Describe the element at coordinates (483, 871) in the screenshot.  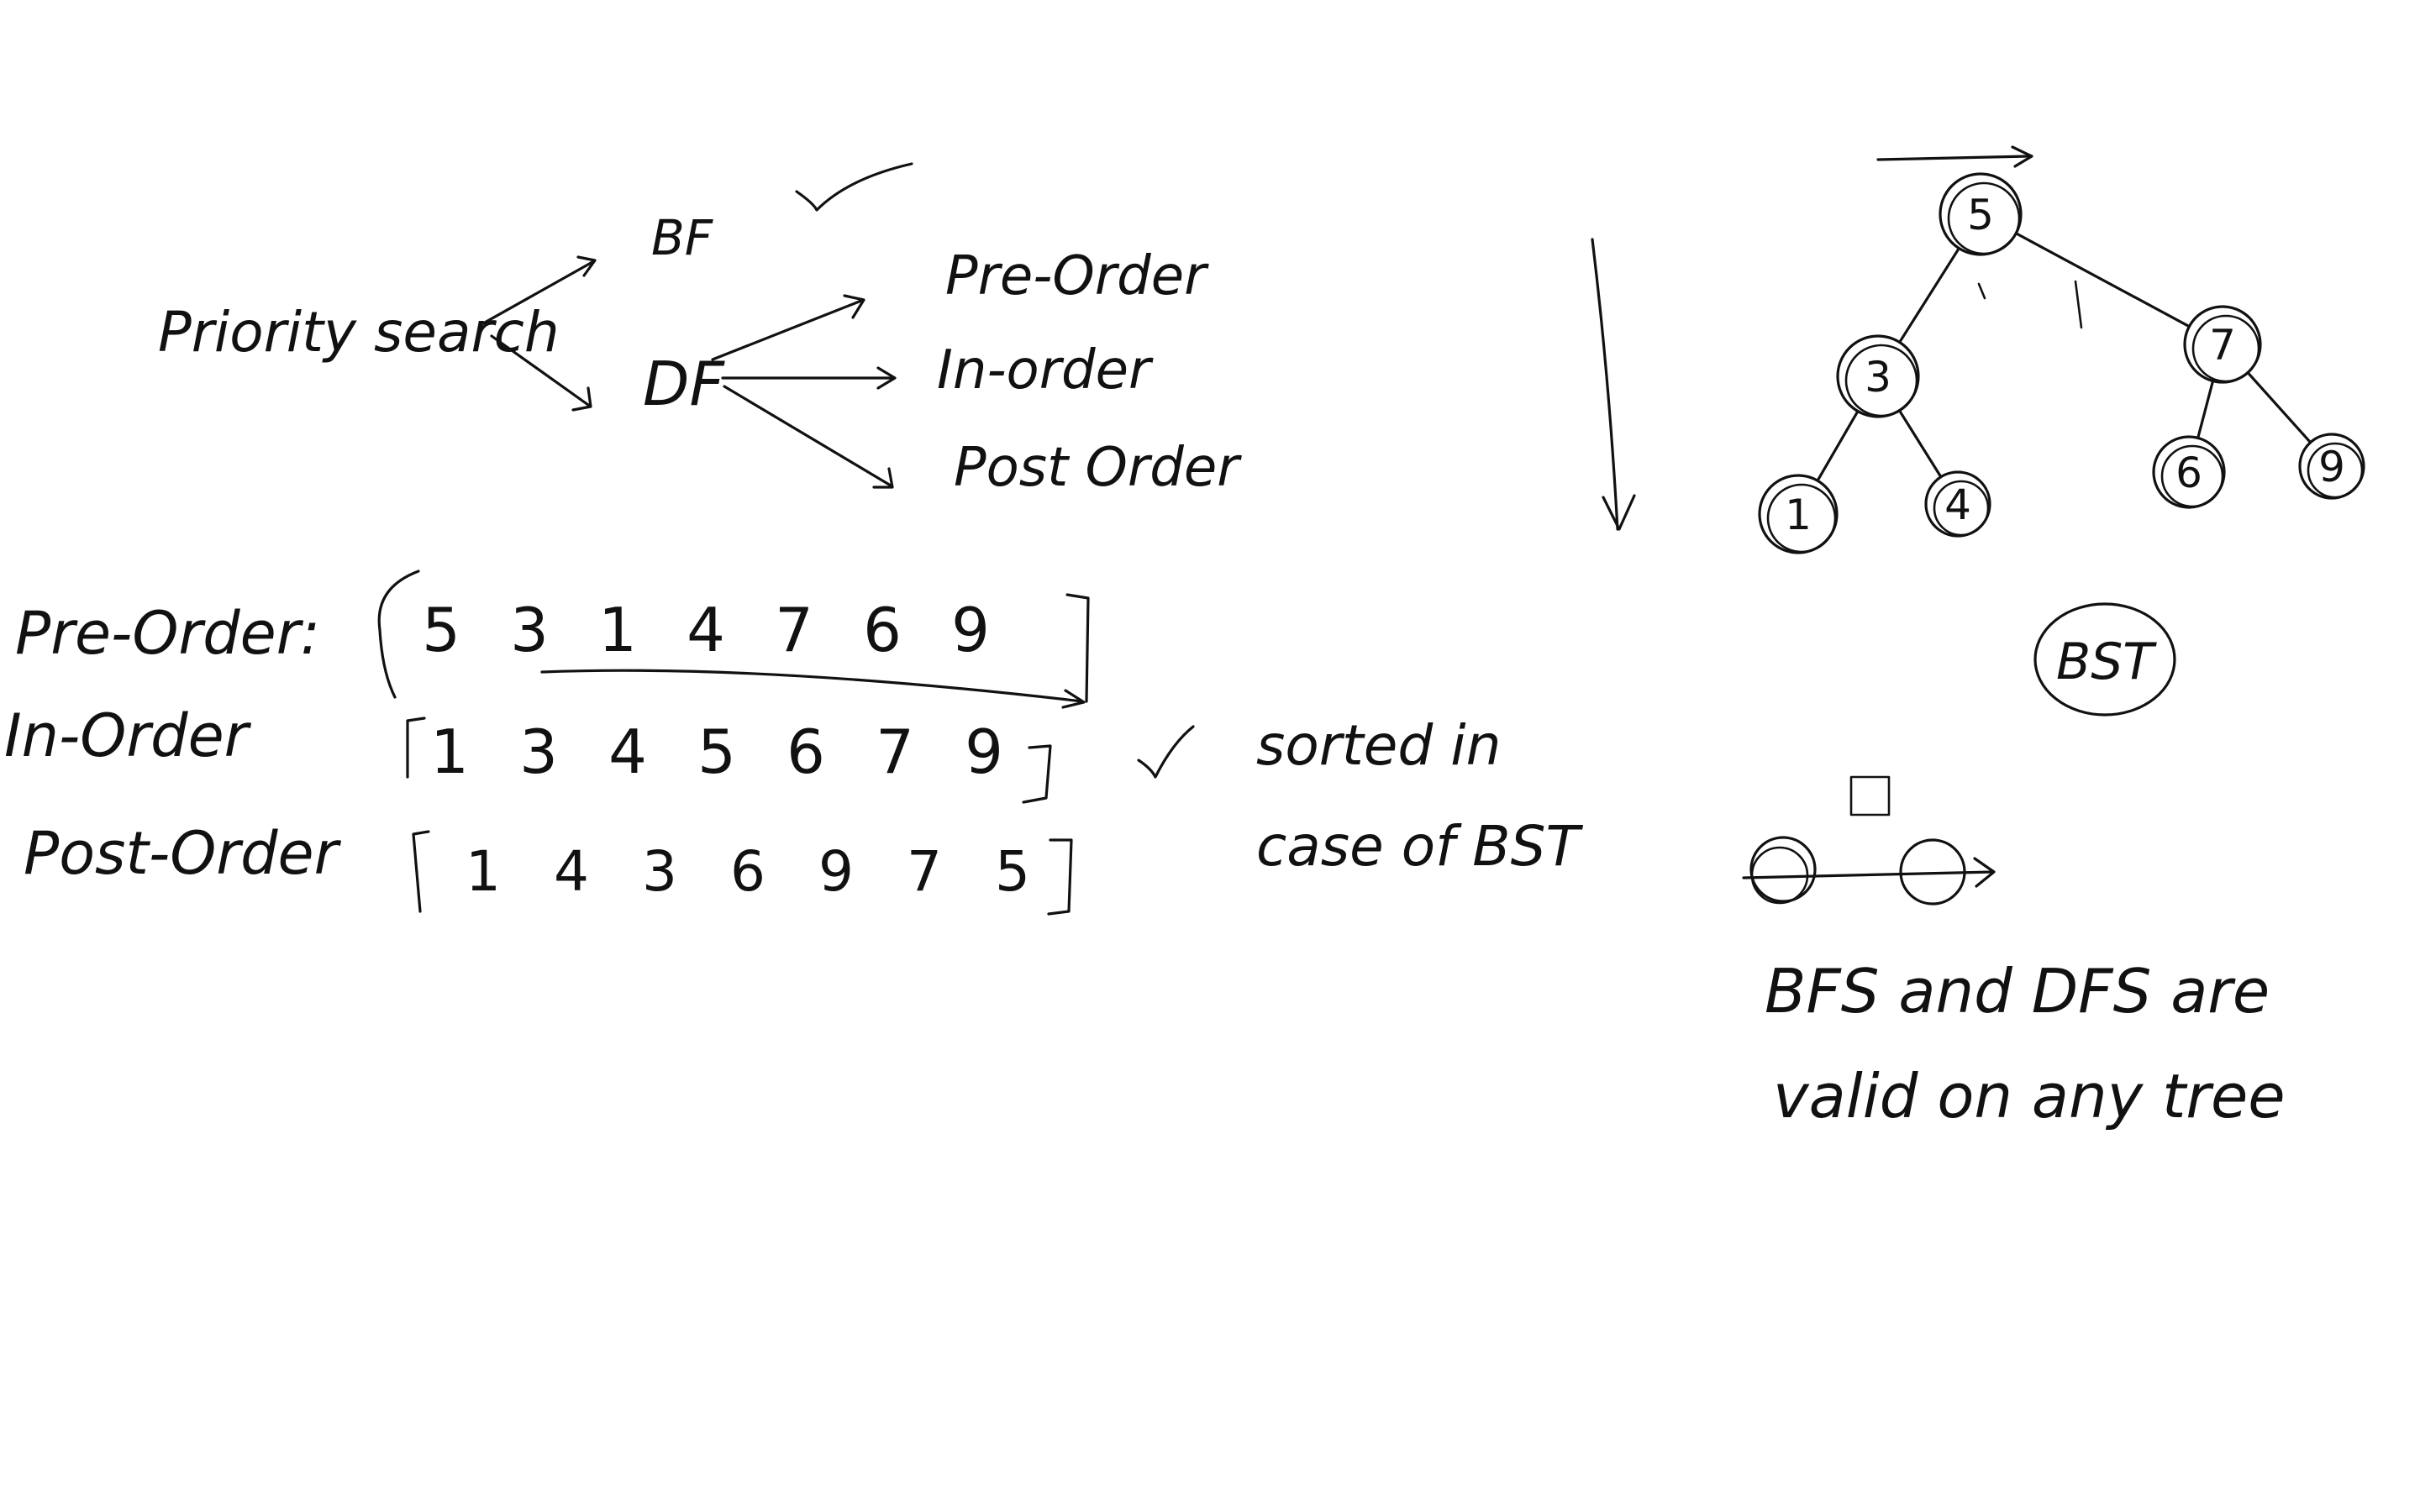
I see `postorder-value: 1` at that location.